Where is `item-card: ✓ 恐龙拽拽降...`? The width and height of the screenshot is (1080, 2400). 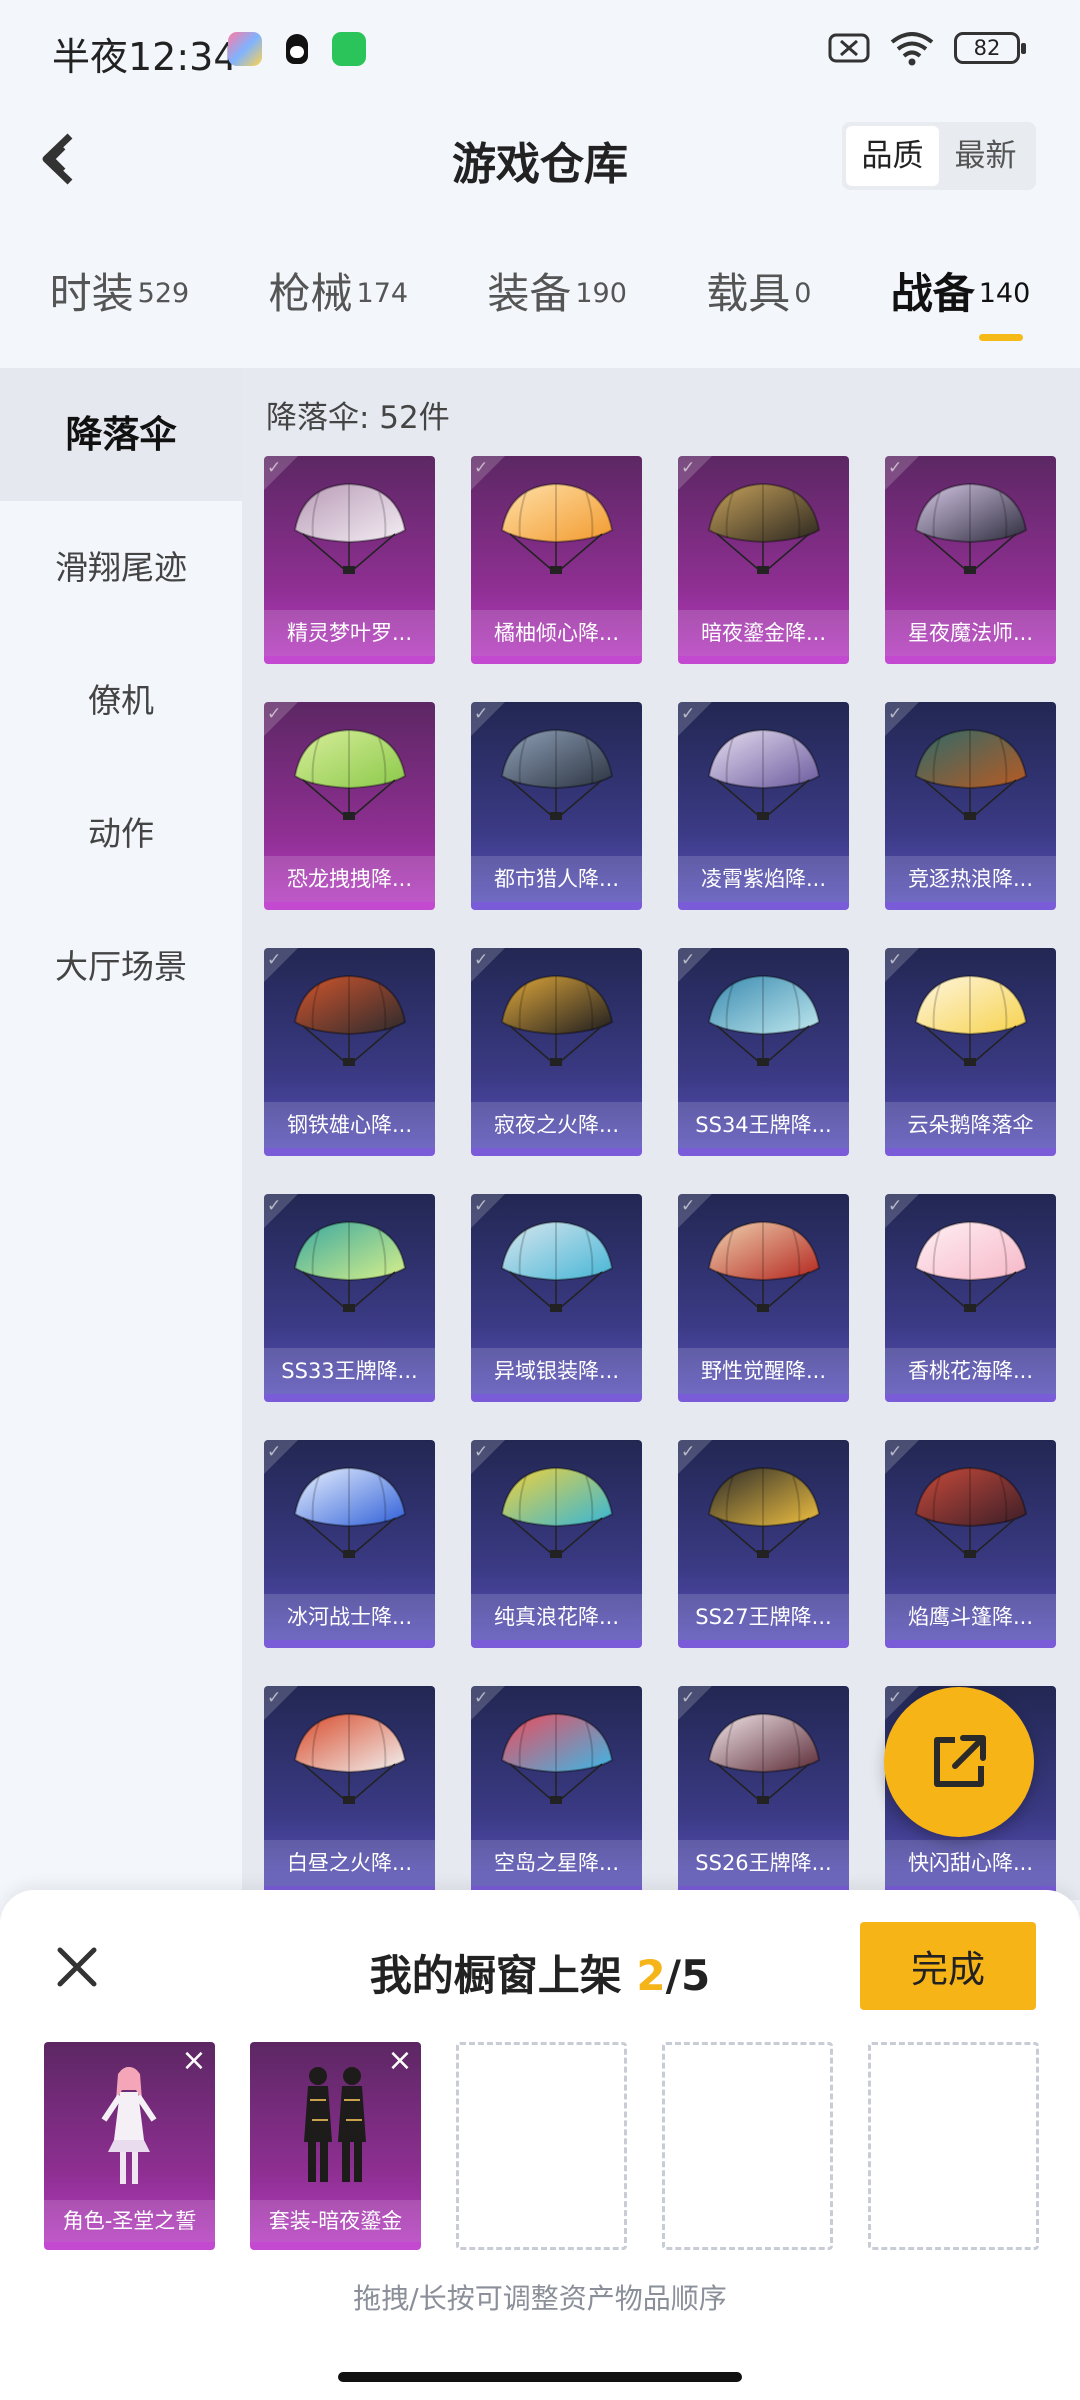
item-card: ✓ 恐龙拽拽降... is located at coordinates (349, 806).